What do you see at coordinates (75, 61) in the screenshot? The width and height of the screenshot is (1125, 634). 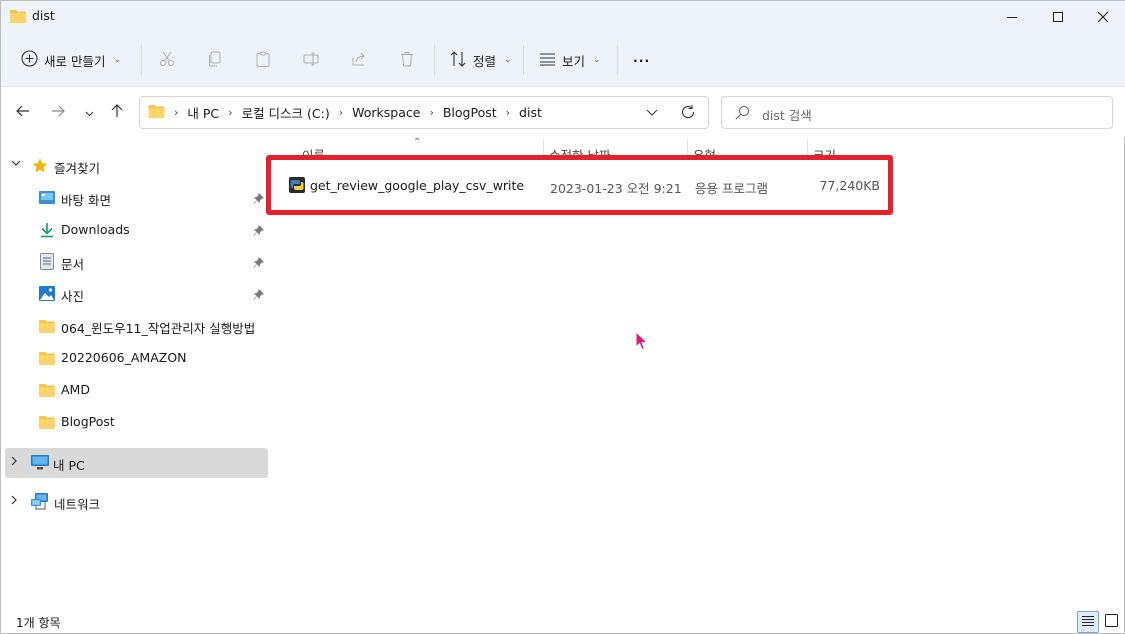 I see `new-button-label: 새로 만들기` at bounding box center [75, 61].